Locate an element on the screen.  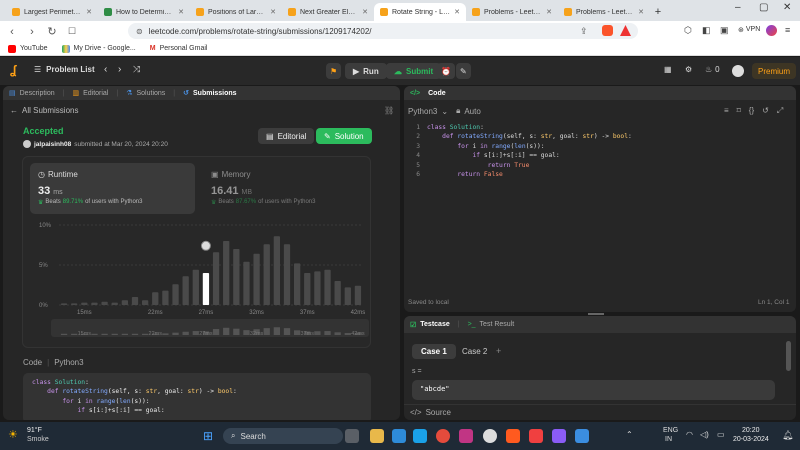
bookmark-icon: ⌑ is located at coordinates (739, 111).